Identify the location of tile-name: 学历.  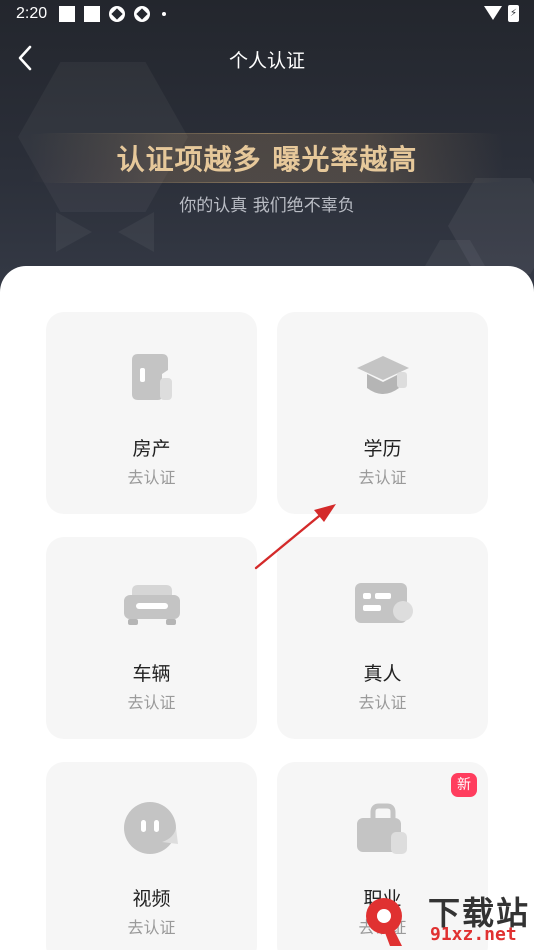
(382, 449).